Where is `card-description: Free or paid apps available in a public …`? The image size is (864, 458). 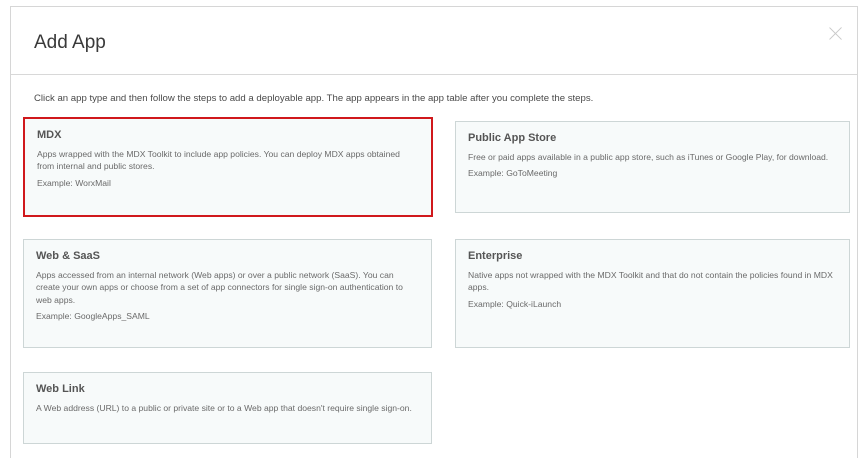
card-description: Free or paid apps available in a public … is located at coordinates (648, 157).